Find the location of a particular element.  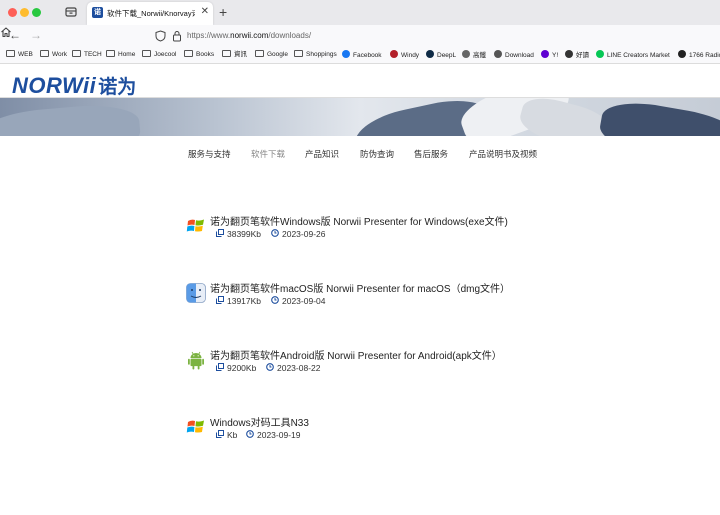

bookmark-item: 1766 Radio is located at coordinates (699, 55).